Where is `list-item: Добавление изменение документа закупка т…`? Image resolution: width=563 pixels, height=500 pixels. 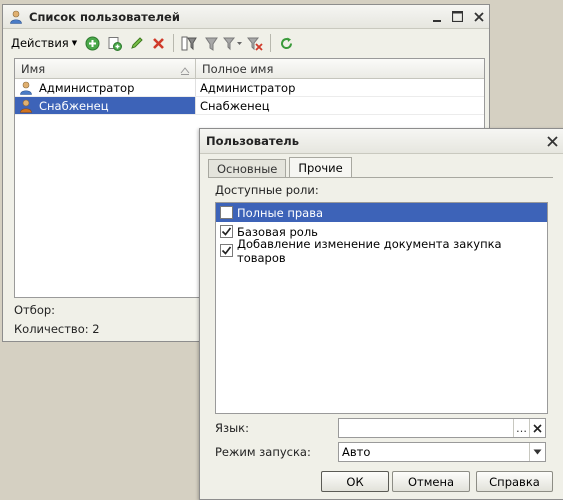 list-item: Добавление изменение документа закупка т… is located at coordinates (381, 251).